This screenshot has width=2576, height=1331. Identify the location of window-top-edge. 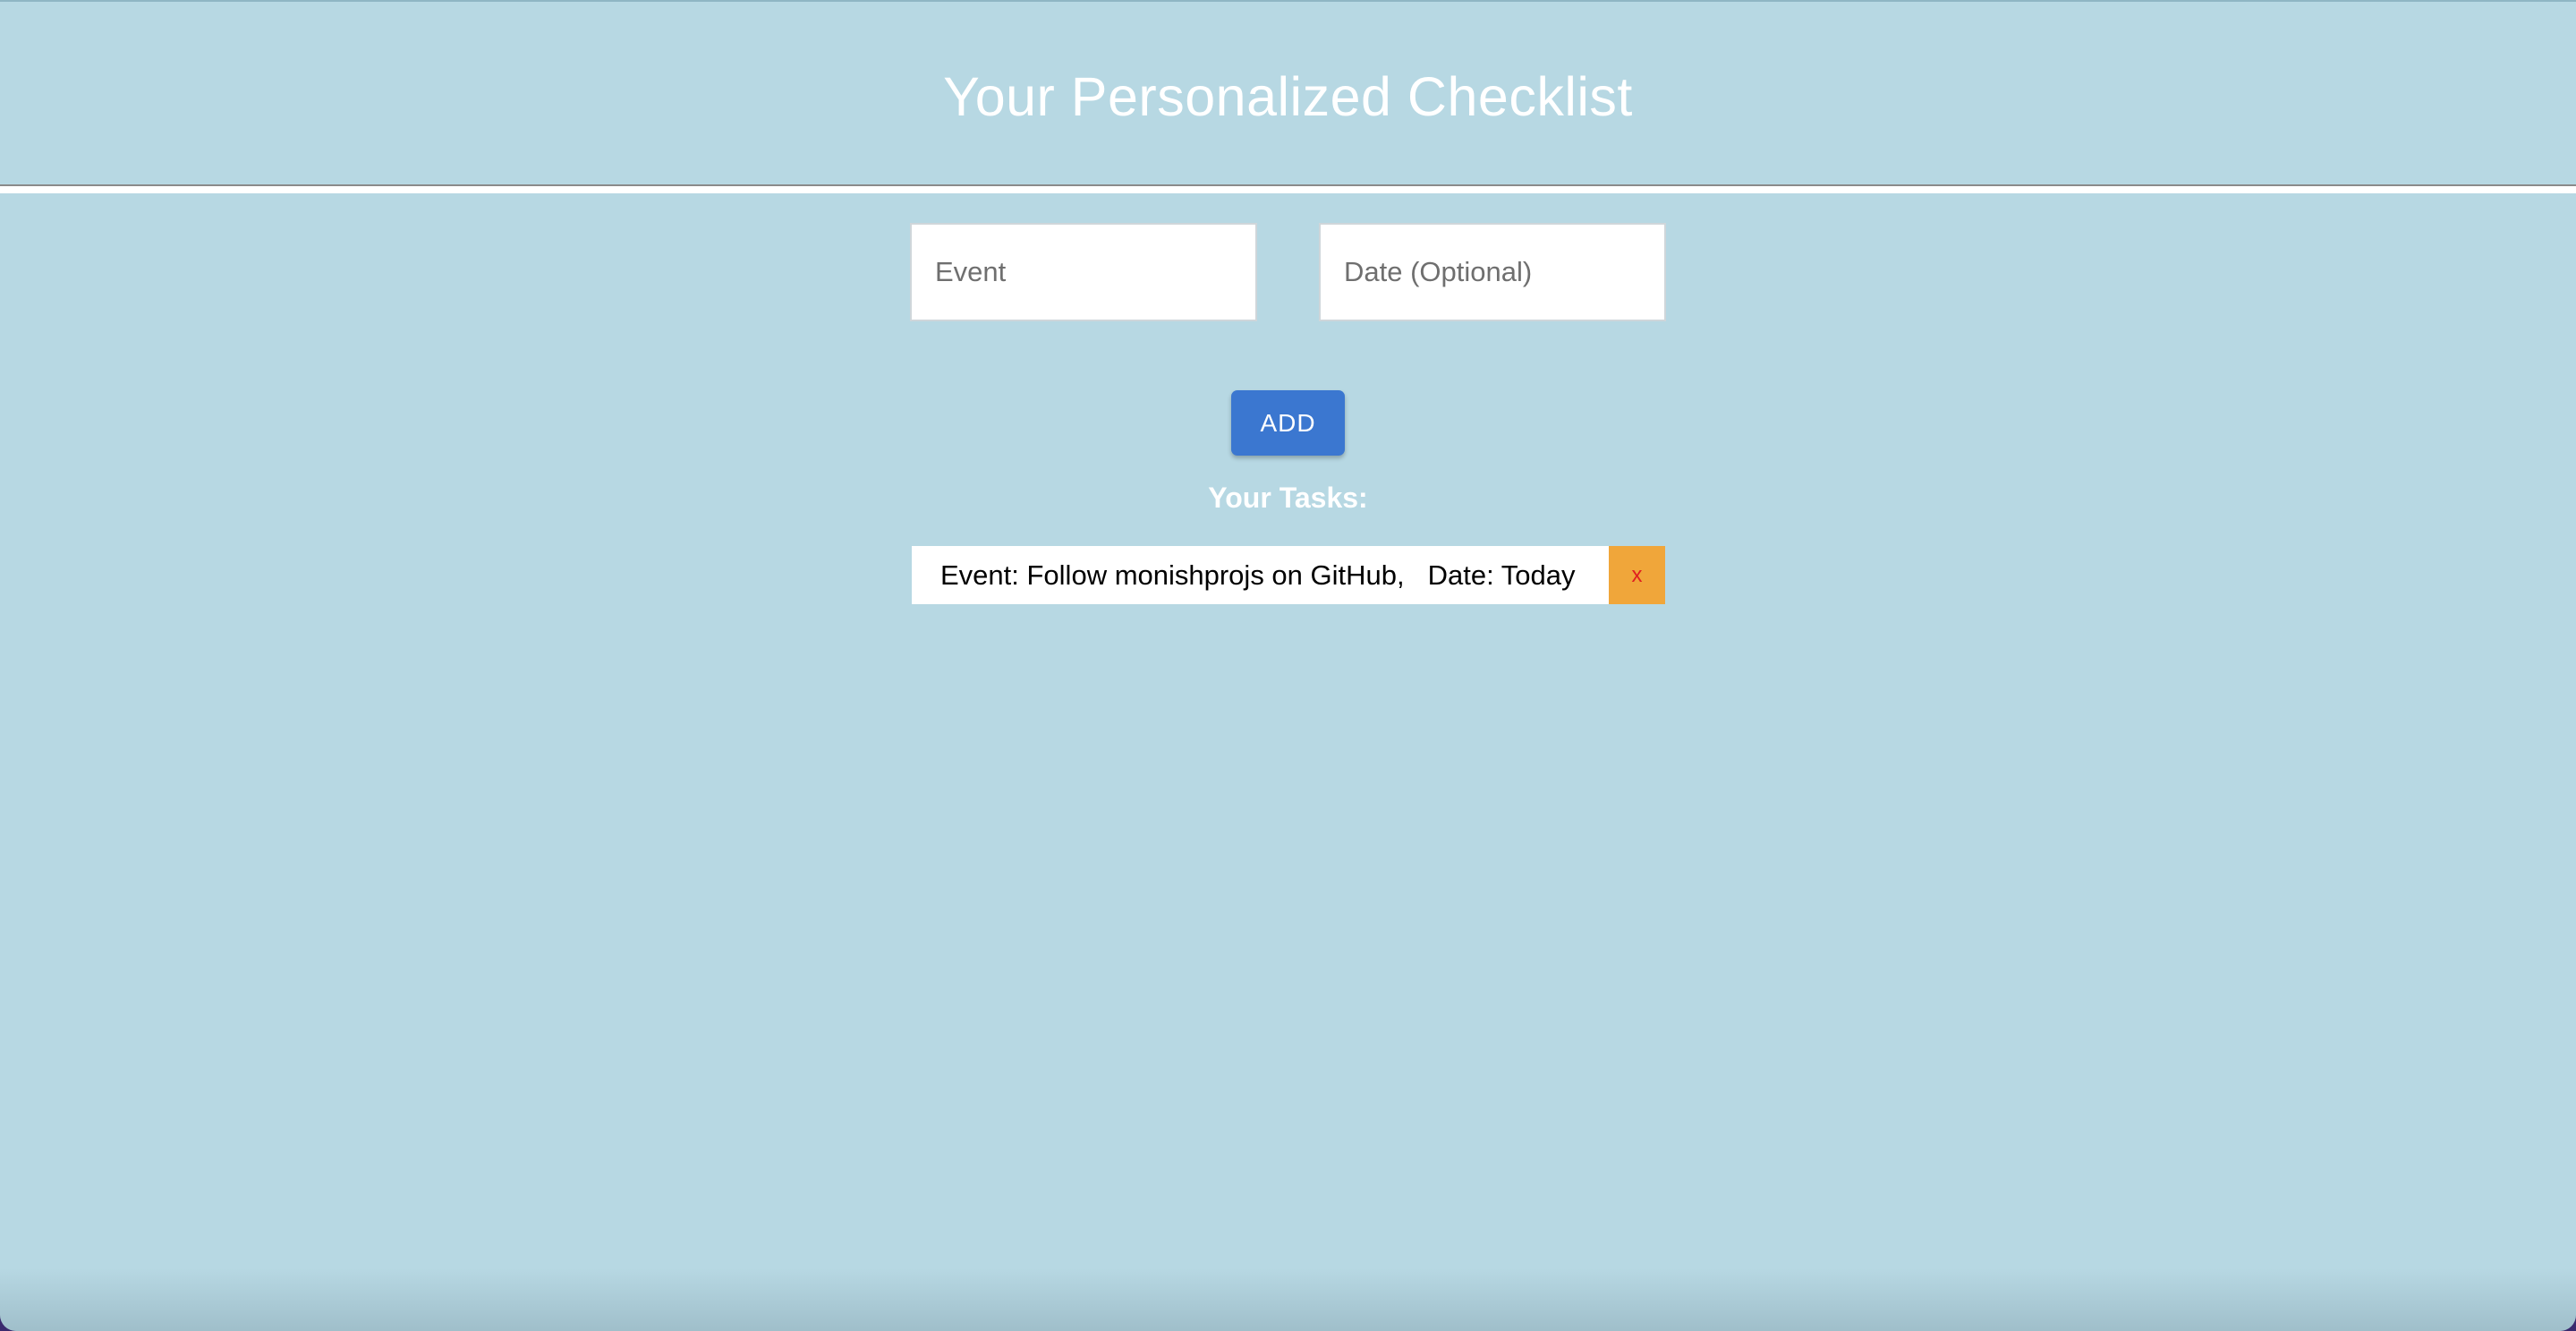
(1288, 1).